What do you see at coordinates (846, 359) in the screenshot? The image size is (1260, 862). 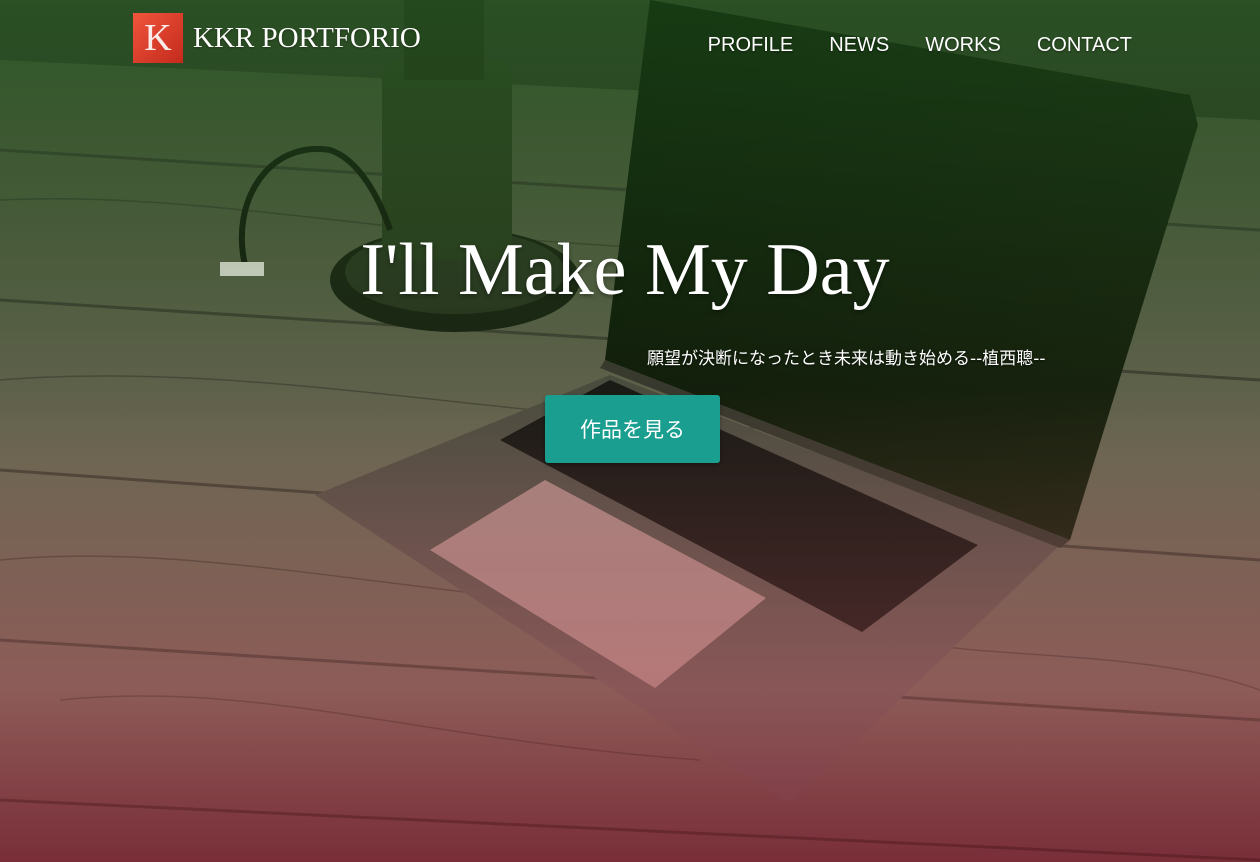 I see `hero-quote: 願望が決断になったとき未来は動き始める--植西聰--` at bounding box center [846, 359].